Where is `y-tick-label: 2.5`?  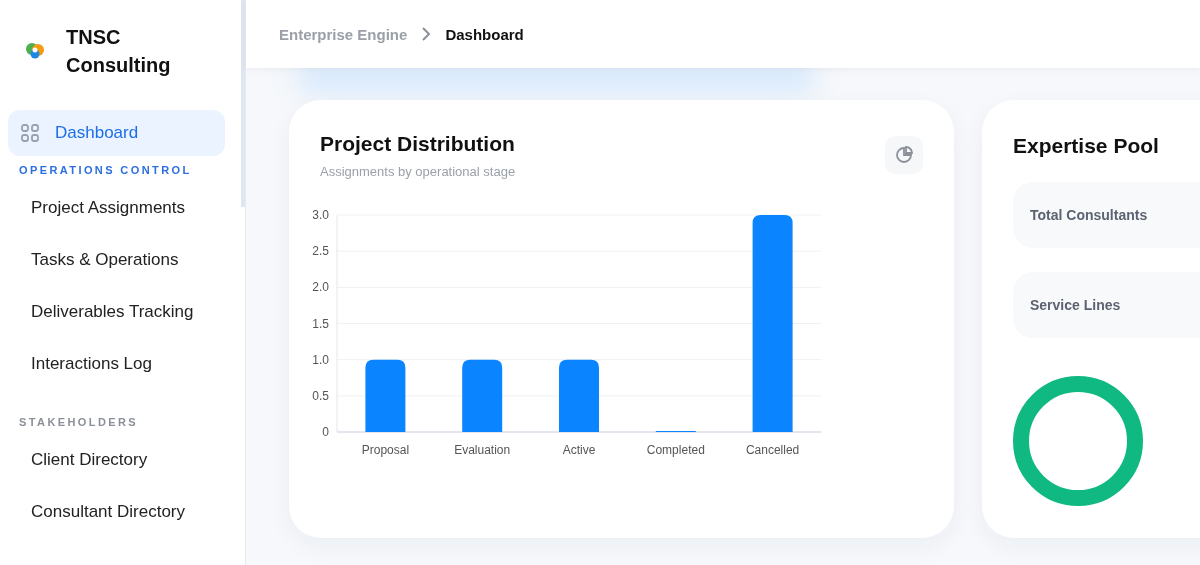
y-tick-label: 2.5 is located at coordinates (320, 251).